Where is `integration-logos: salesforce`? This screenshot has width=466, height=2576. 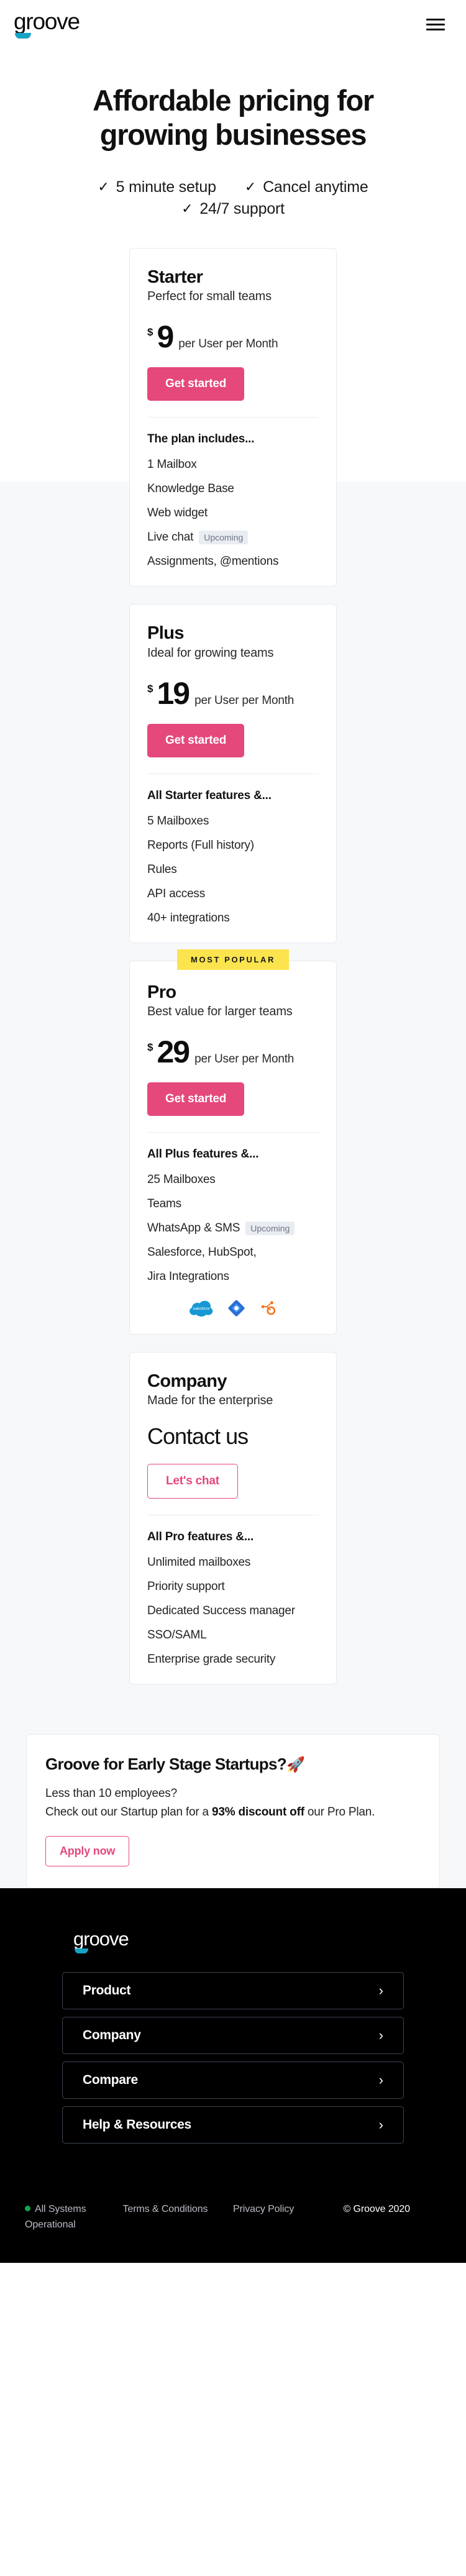 integration-logos: salesforce is located at coordinates (233, 1308).